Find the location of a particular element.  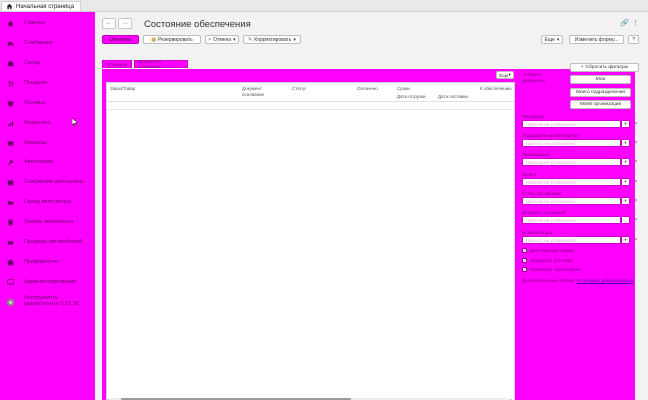

more-label: Еще is located at coordinates (549, 39).